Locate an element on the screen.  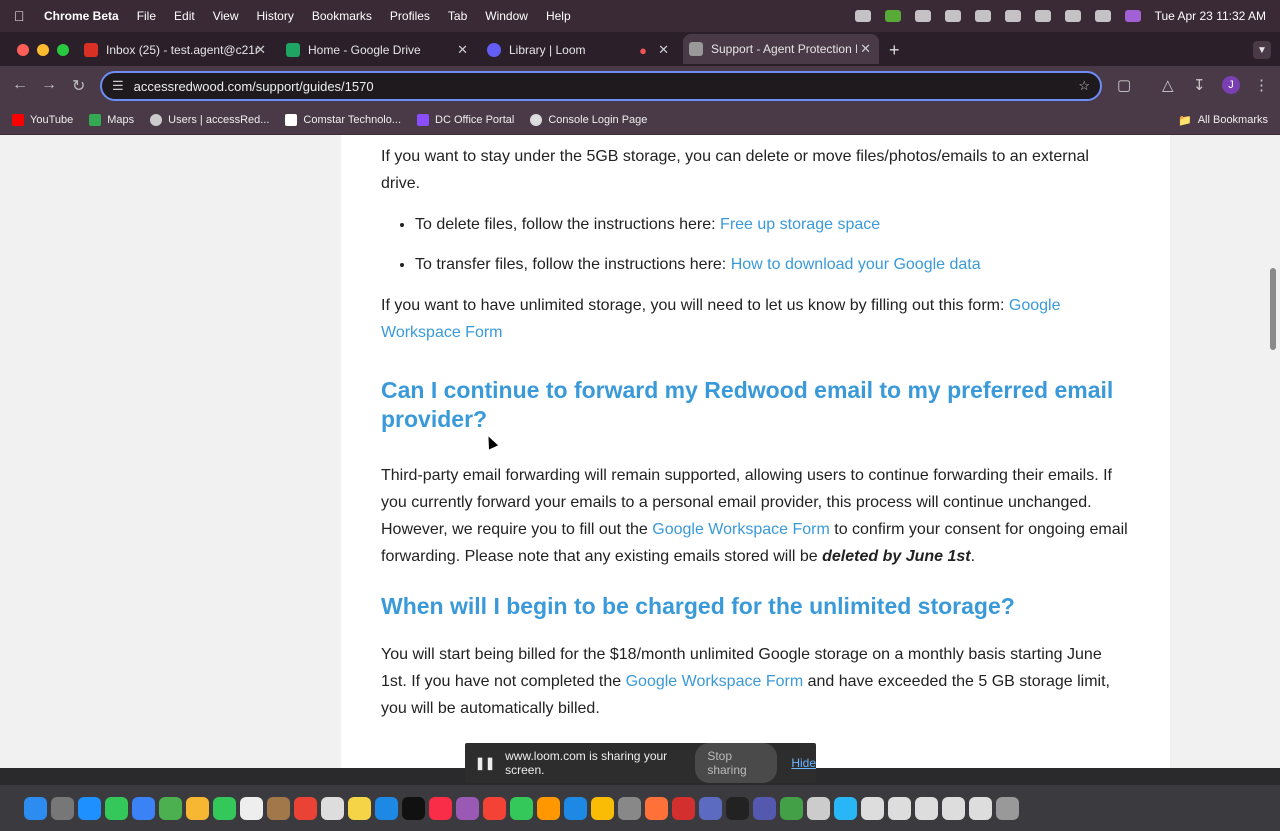
bookmark-maps: Maps is located at coordinates (111, 120).